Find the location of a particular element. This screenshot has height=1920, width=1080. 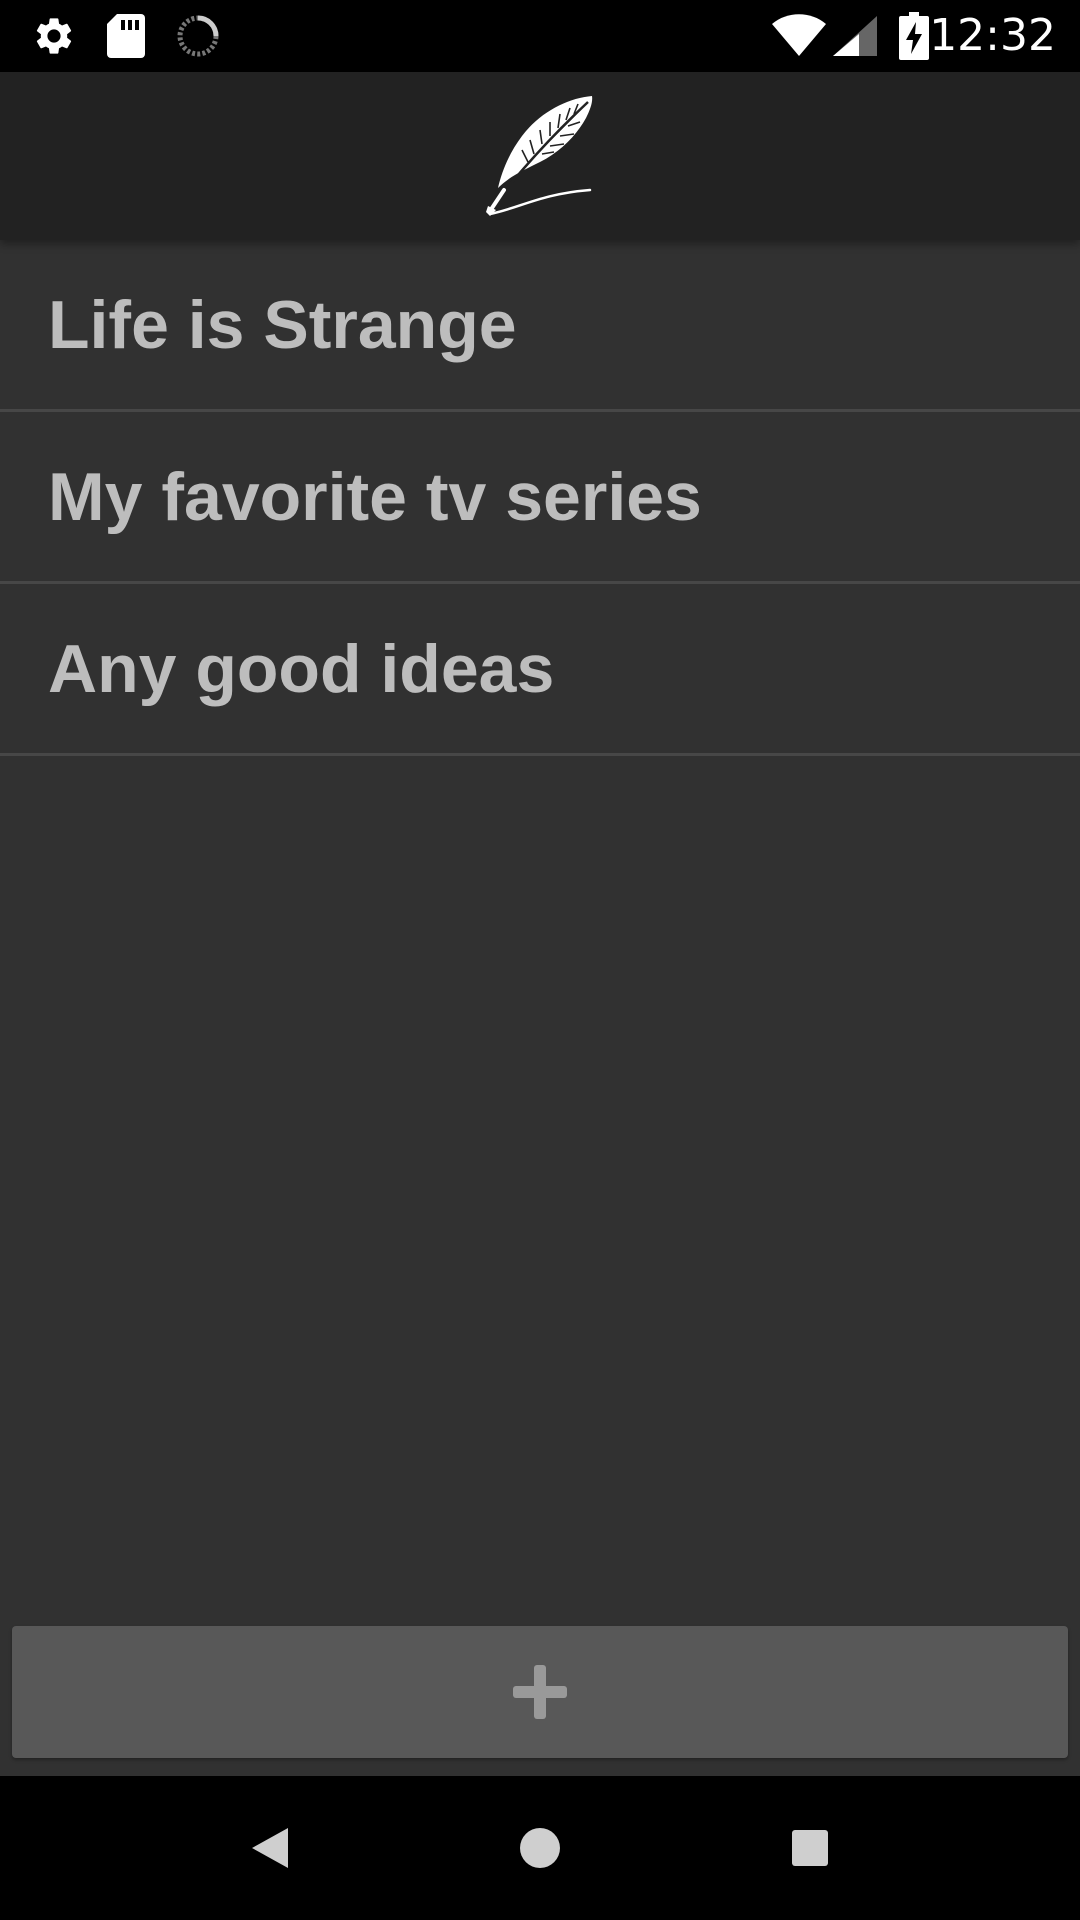

status-bar: 12:32 is located at coordinates (540, 36).